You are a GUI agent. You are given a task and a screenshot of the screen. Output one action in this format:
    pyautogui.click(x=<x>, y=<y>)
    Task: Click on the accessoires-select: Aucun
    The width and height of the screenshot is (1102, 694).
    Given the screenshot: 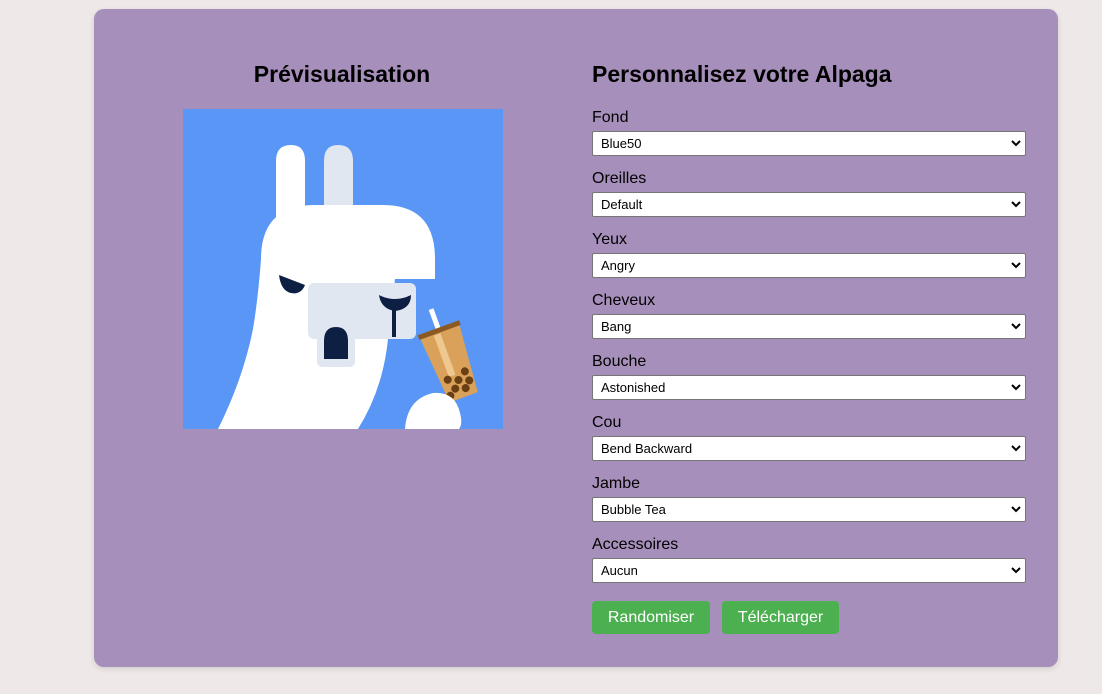 What is the action you would take?
    pyautogui.click(x=809, y=570)
    